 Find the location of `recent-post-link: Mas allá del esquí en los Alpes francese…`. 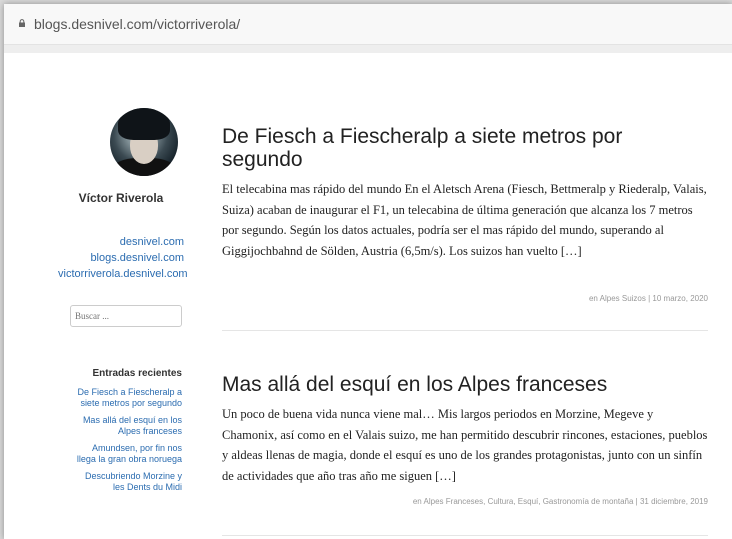

recent-post-link: Mas allá del esquí en los Alpes francese… is located at coordinates (129, 426).